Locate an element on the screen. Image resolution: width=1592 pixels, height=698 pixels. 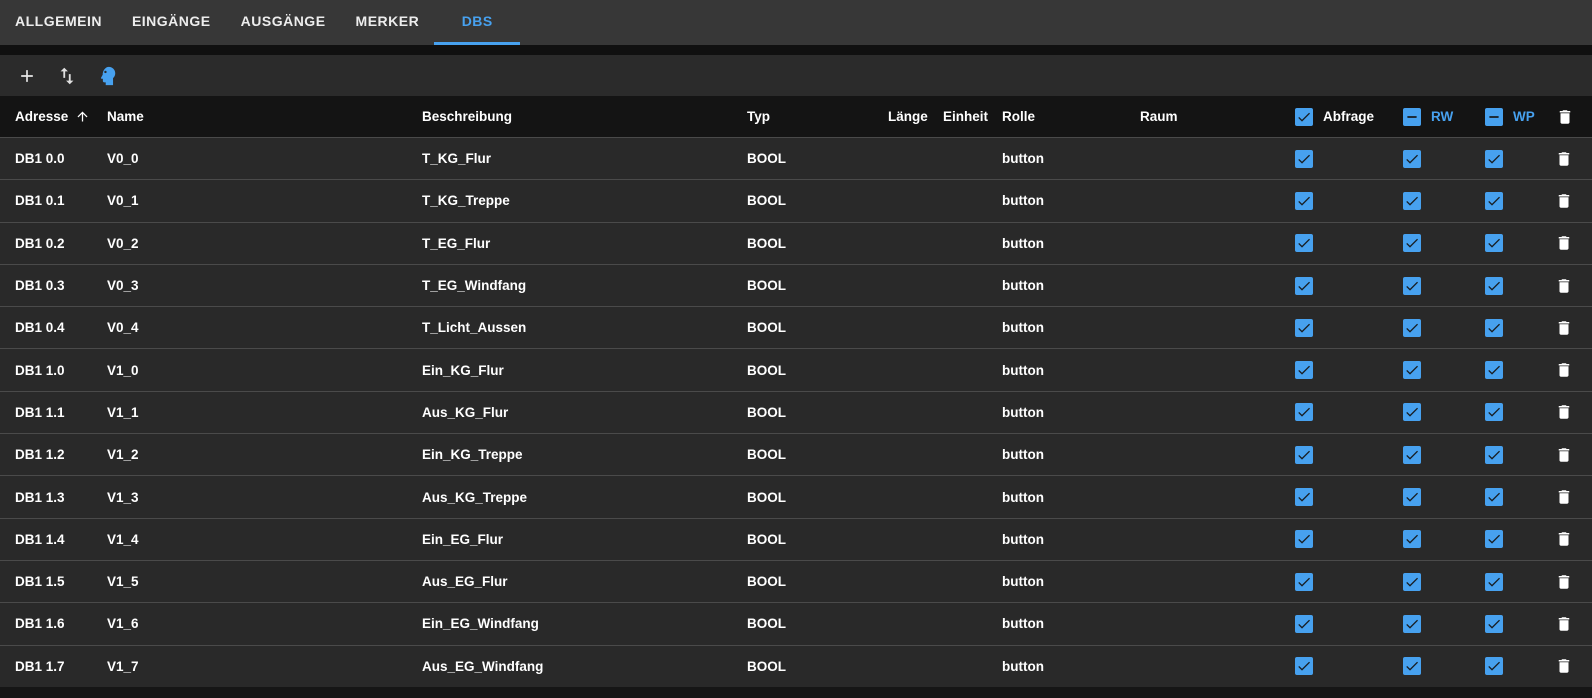
column-header-adresse: Adresse is located at coordinates (53, 117).